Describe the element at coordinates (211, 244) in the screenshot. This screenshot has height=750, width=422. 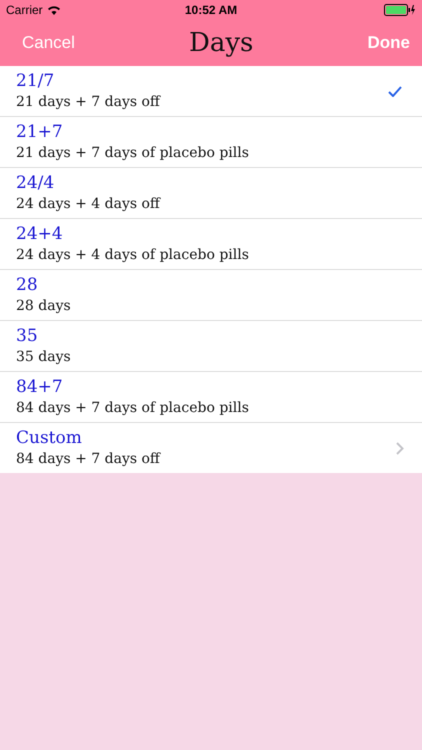
I see `option-row: 24+4 24 days + 4 days of placebo pills` at that location.